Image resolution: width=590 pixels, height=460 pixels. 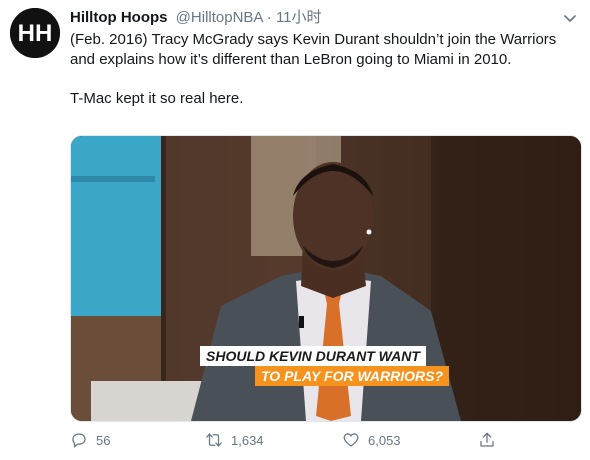 I want to click on hilltop-logo-icon: HH, so click(x=35, y=33).